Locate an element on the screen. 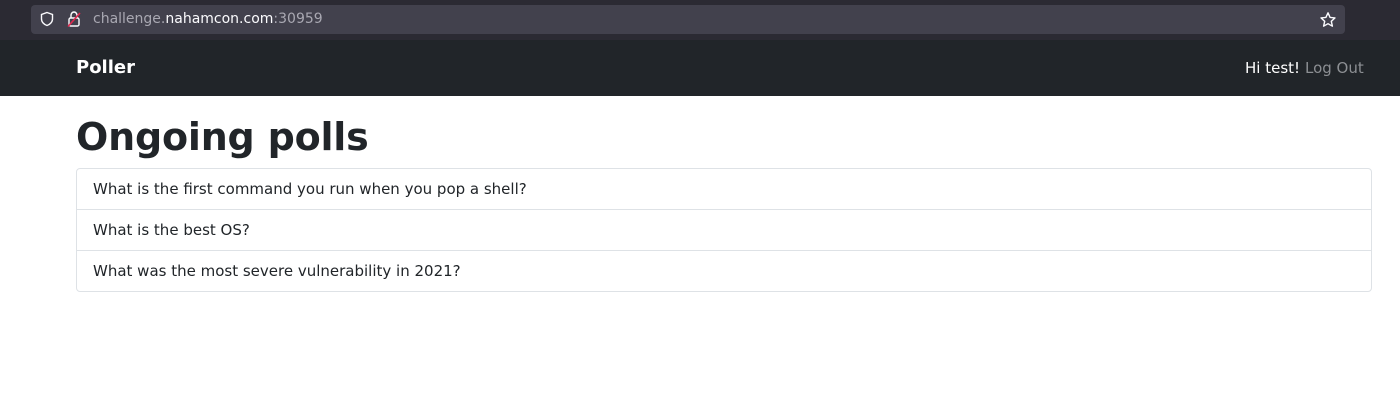  browser-toolbar: challenge.nahamcon.com:30959 is located at coordinates (700, 20).